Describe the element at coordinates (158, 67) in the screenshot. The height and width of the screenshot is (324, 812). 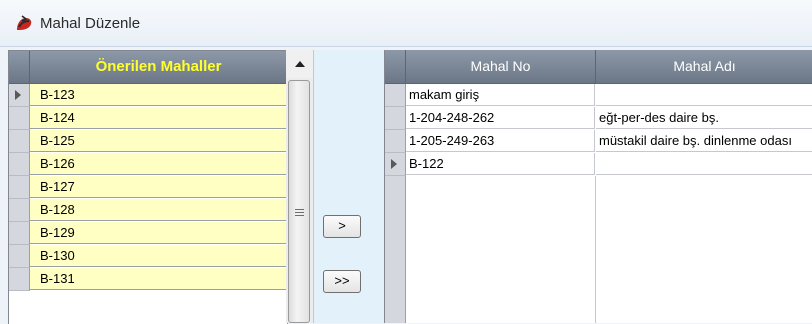
I see `suggested-rooms-header-label: Önerilen Mahaller` at that location.